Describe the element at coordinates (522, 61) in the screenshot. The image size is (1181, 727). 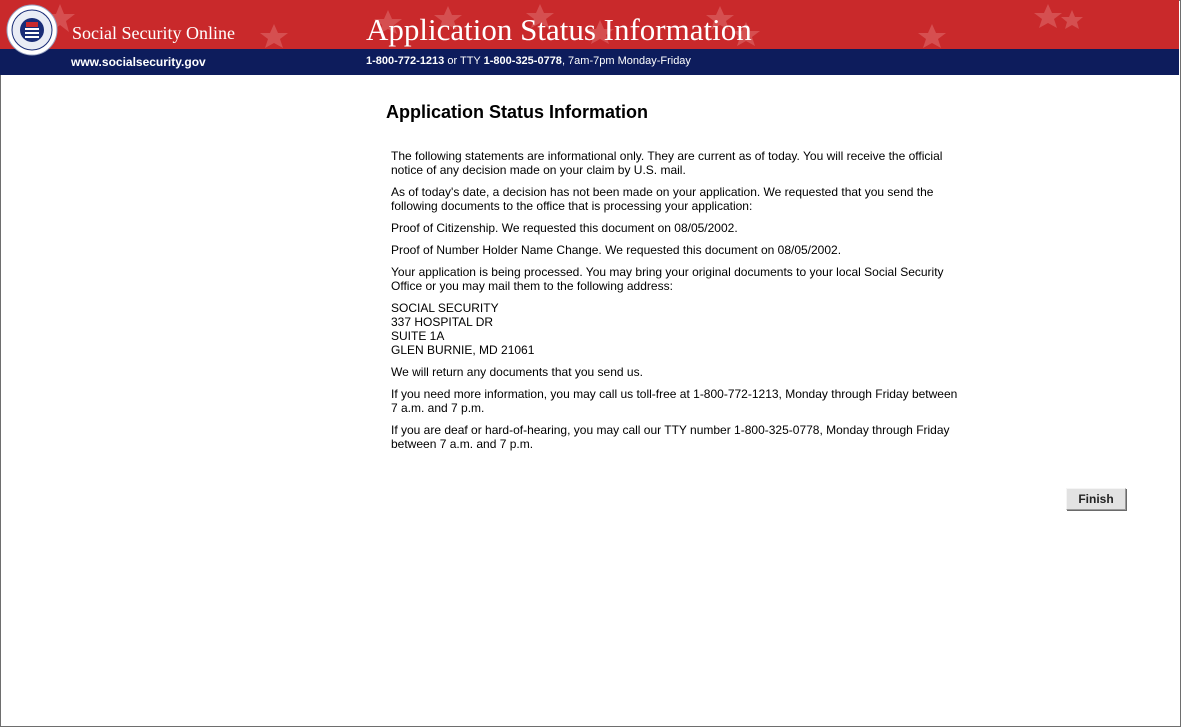
I see `tty-number: 1-800-325-0778` at that location.